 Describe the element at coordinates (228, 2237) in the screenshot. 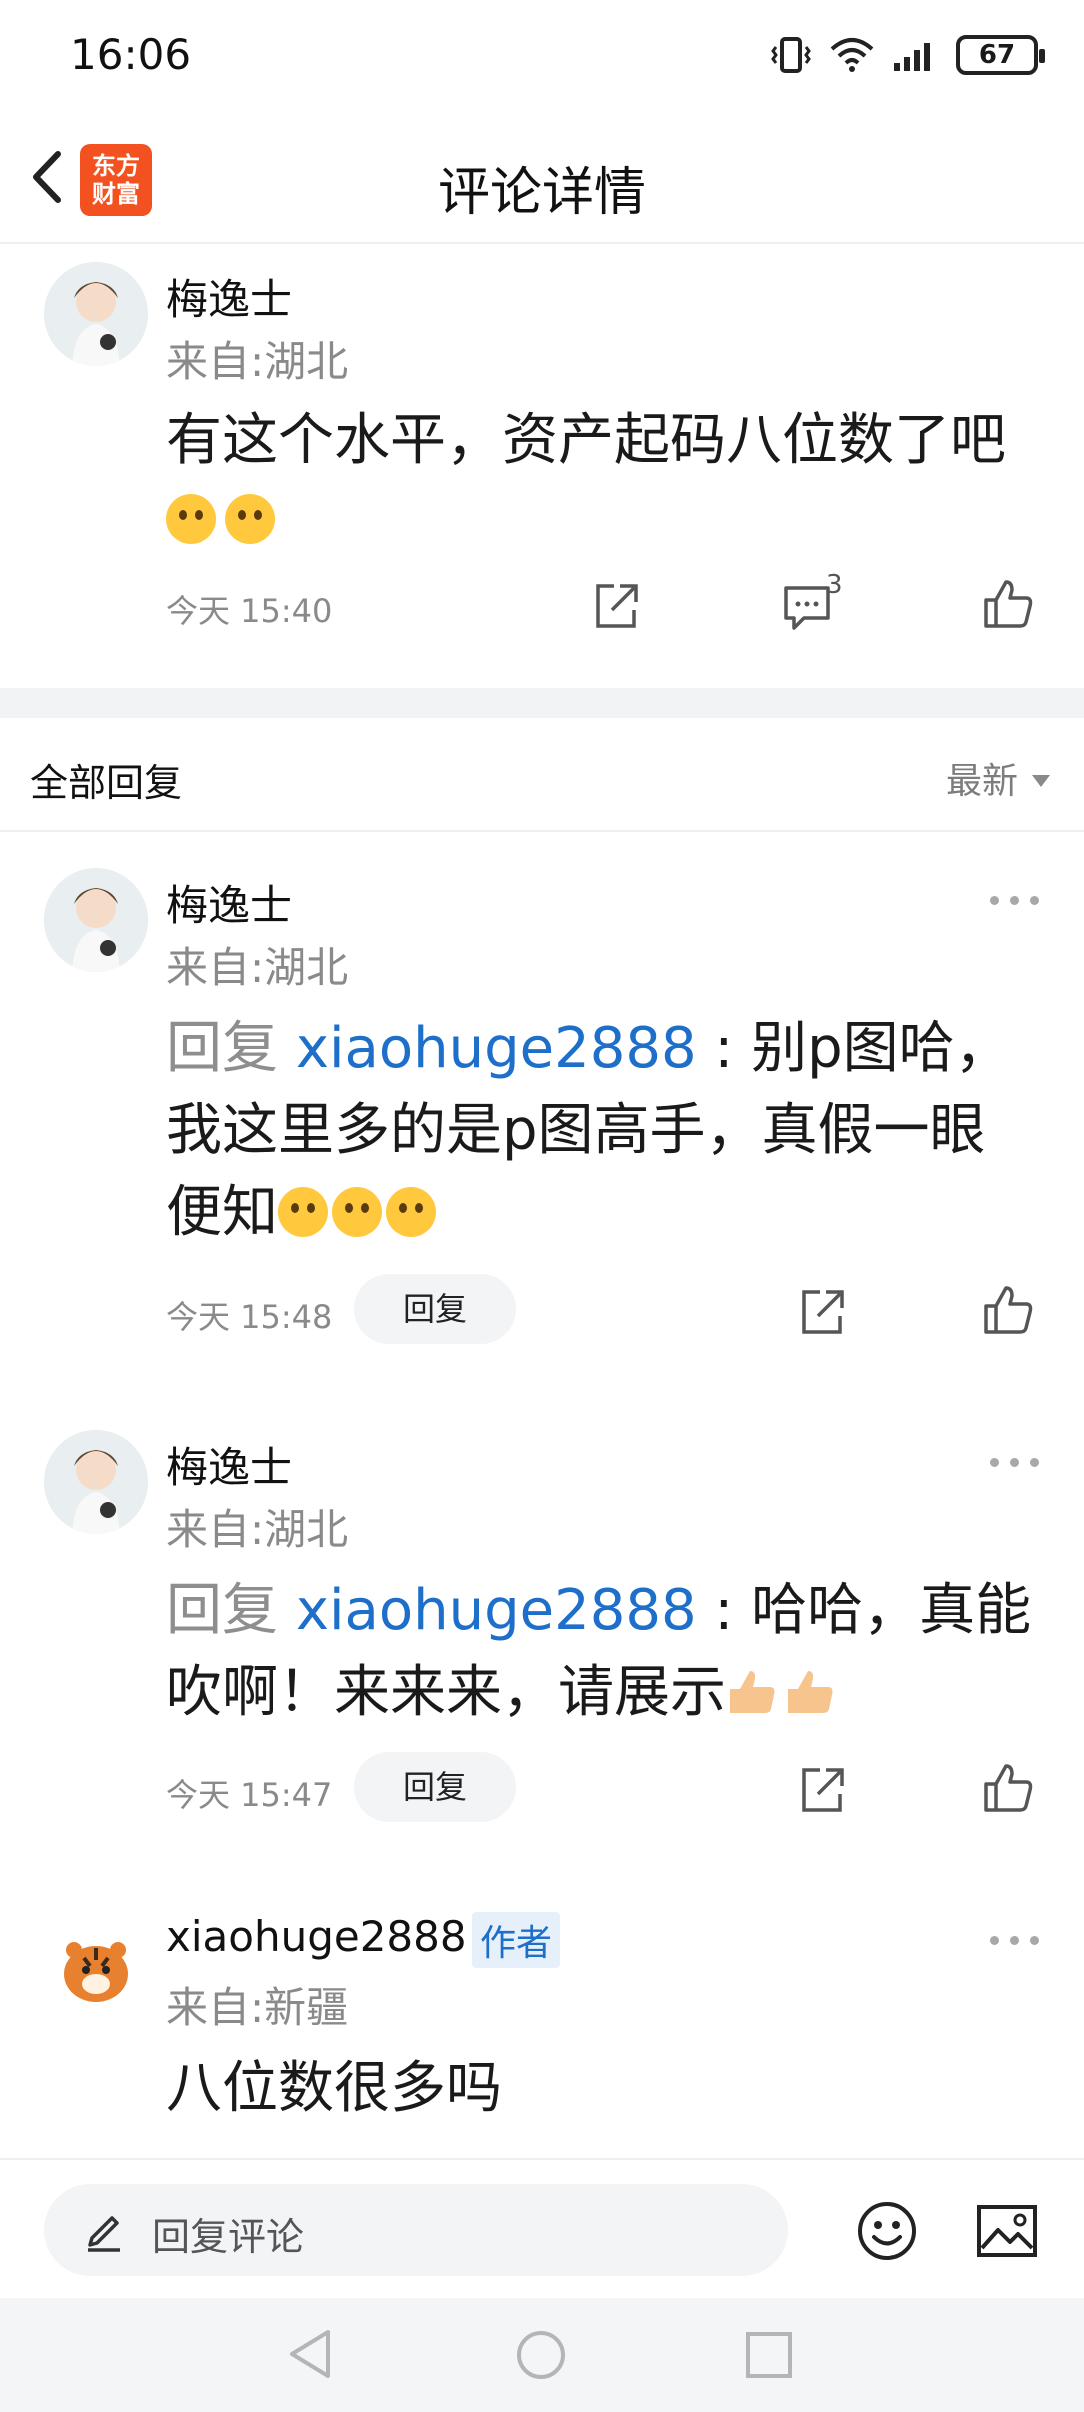

I see `input-placeholder: 回复评论` at that location.